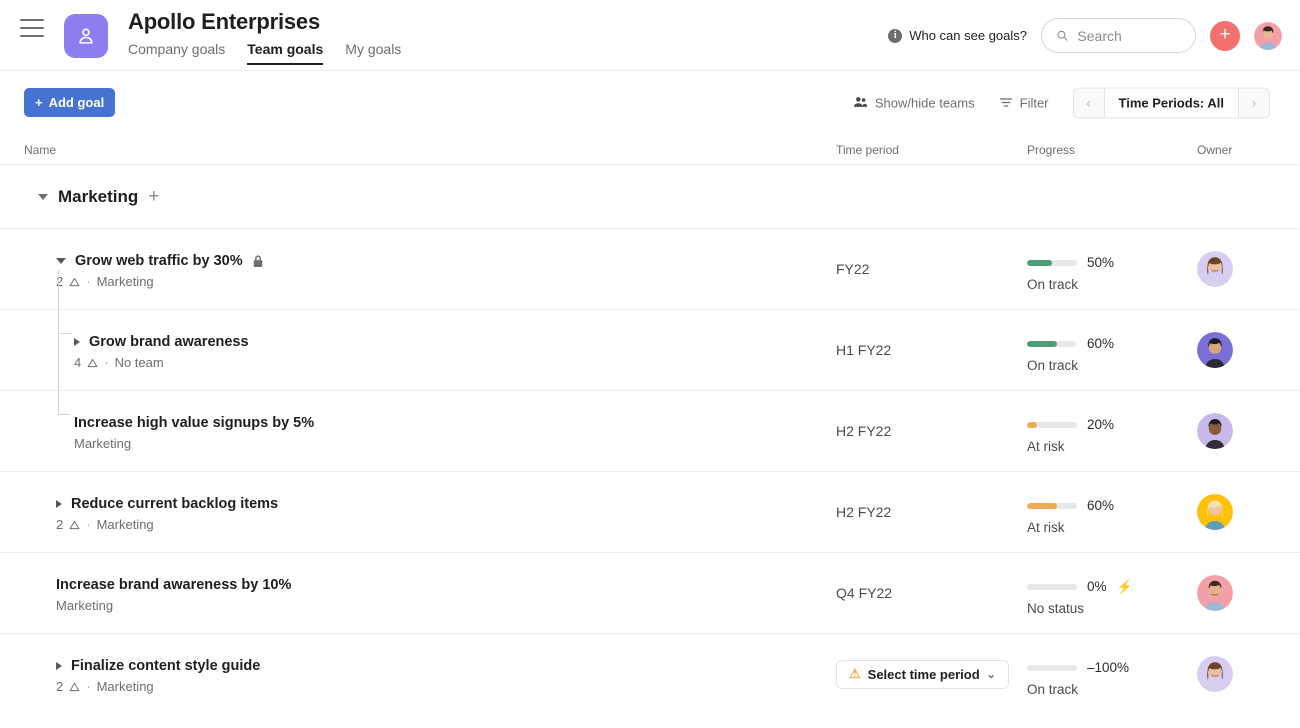  I want to click on tab-team-goals: Team goals, so click(285, 52).